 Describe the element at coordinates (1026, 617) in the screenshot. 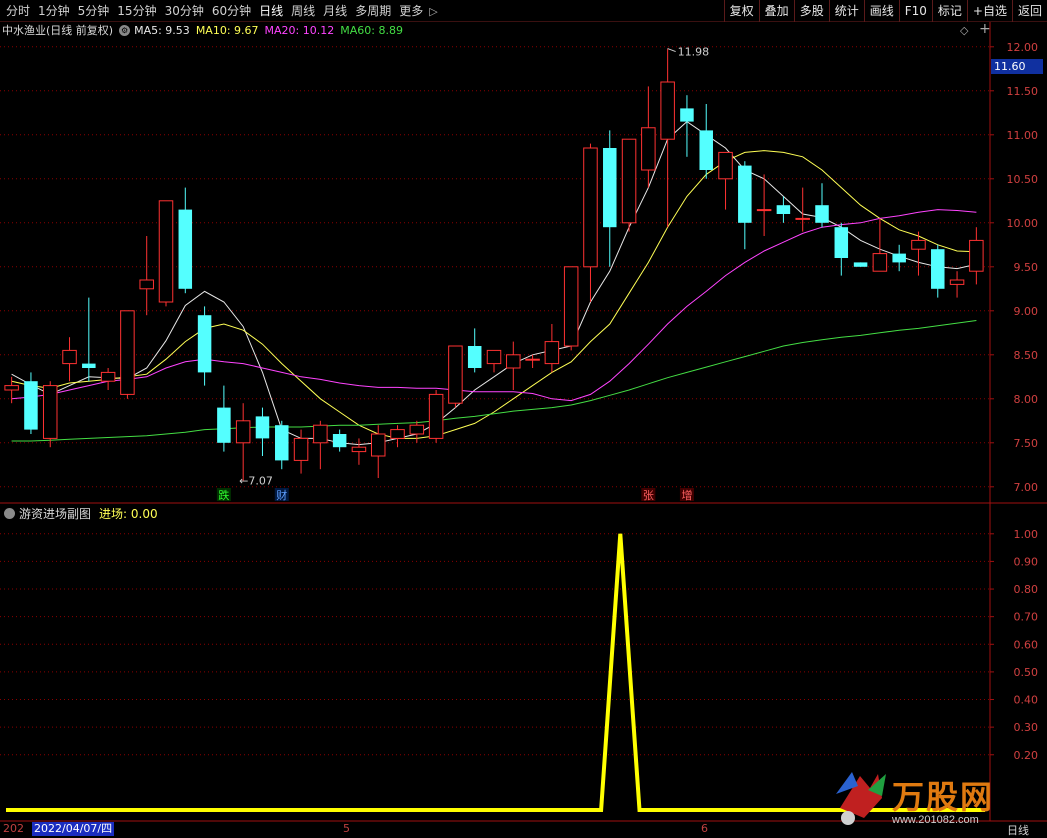

I see `indicator-tick-label: 0.70` at that location.